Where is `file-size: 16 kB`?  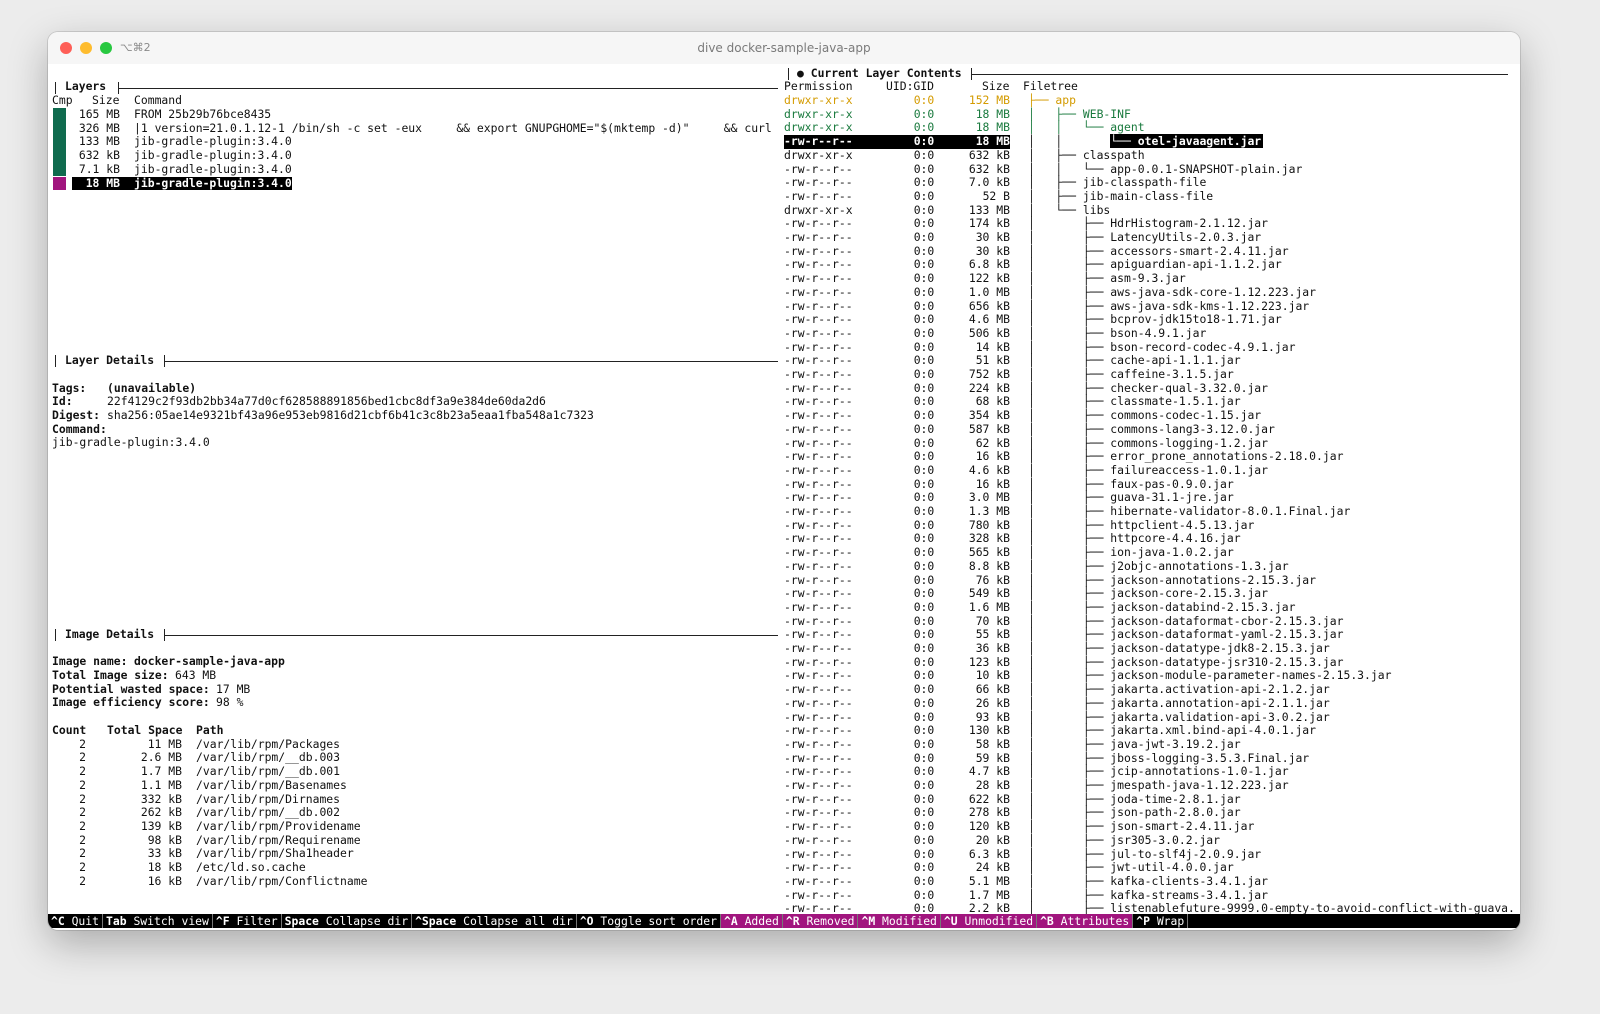
file-size: 16 kB is located at coordinates (992, 483).